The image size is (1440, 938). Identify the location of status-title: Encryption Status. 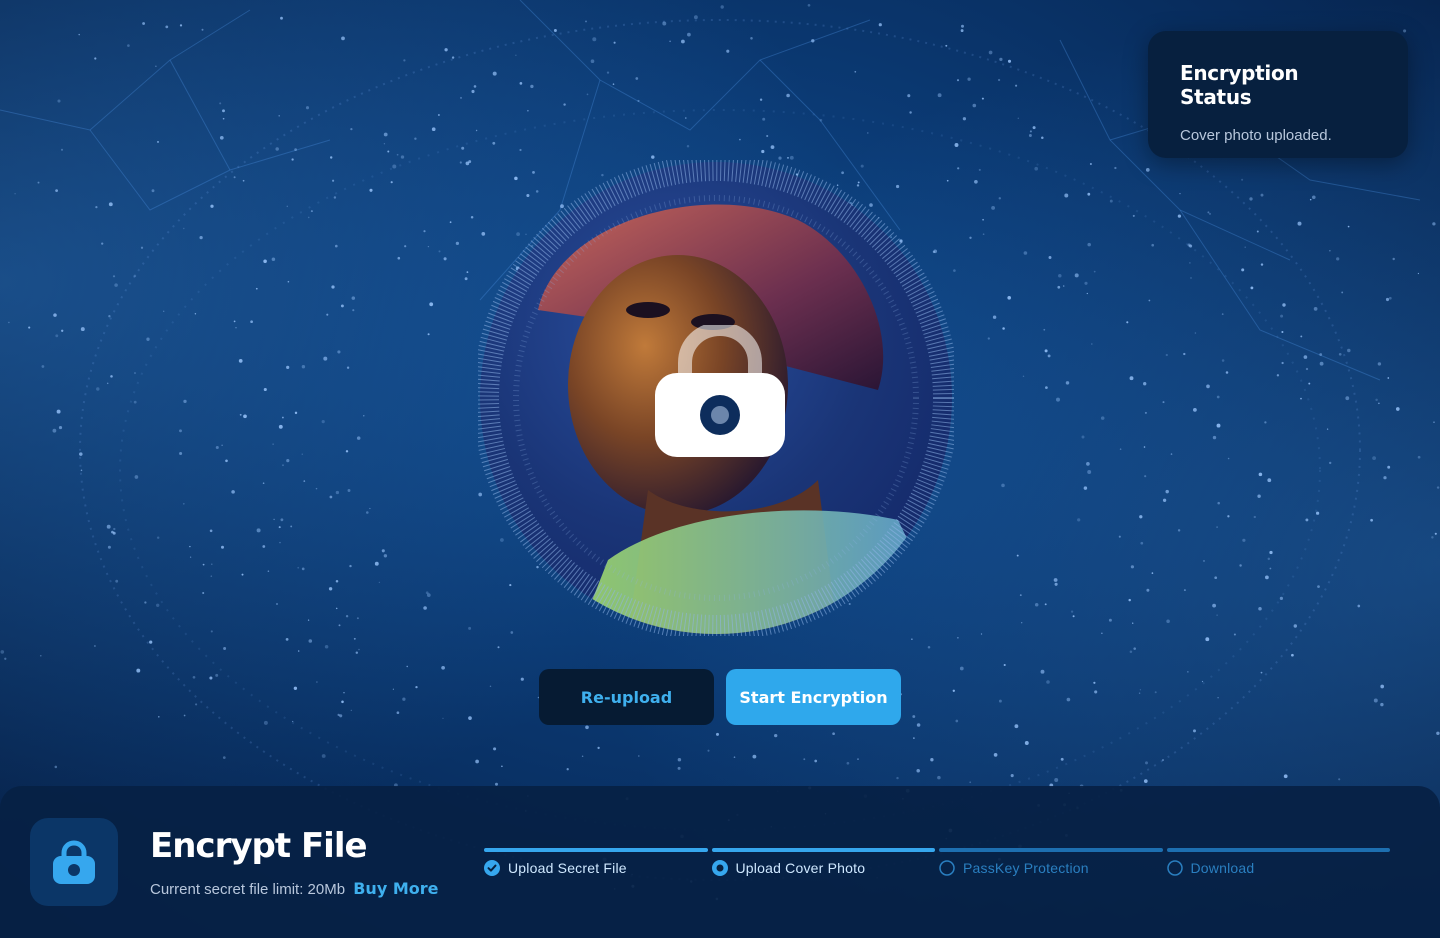
(1239, 85).